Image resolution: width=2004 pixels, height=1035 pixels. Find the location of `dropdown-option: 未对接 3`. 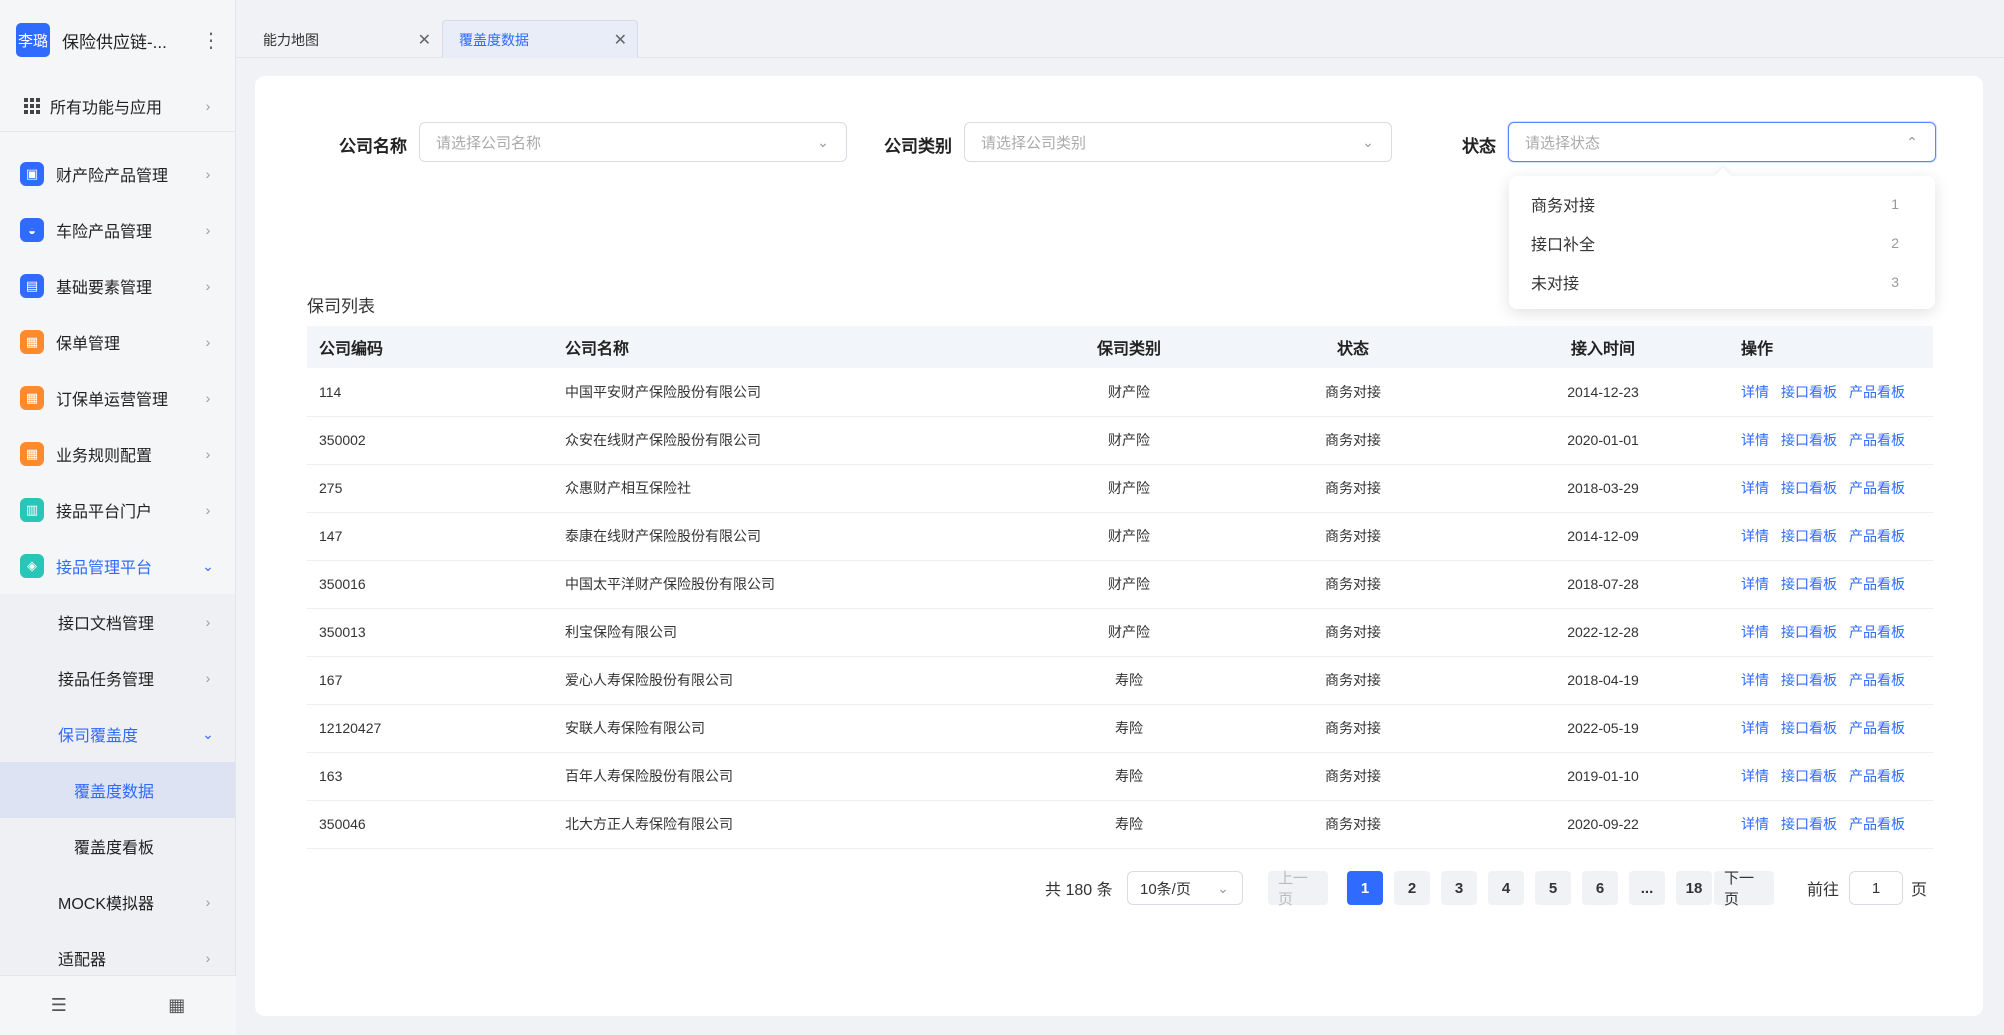

dropdown-option: 未对接 3 is located at coordinates (1722, 281).